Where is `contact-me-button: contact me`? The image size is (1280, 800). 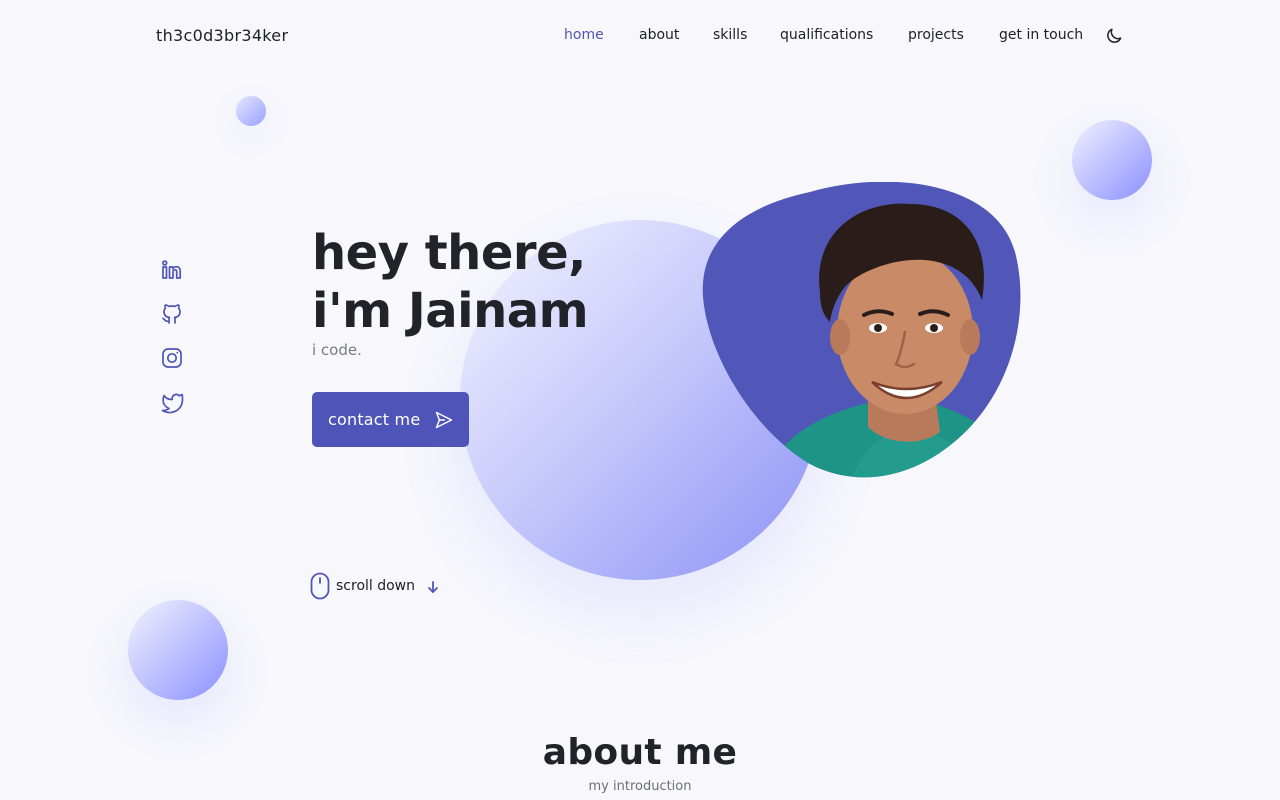 contact-me-button: contact me is located at coordinates (390, 419).